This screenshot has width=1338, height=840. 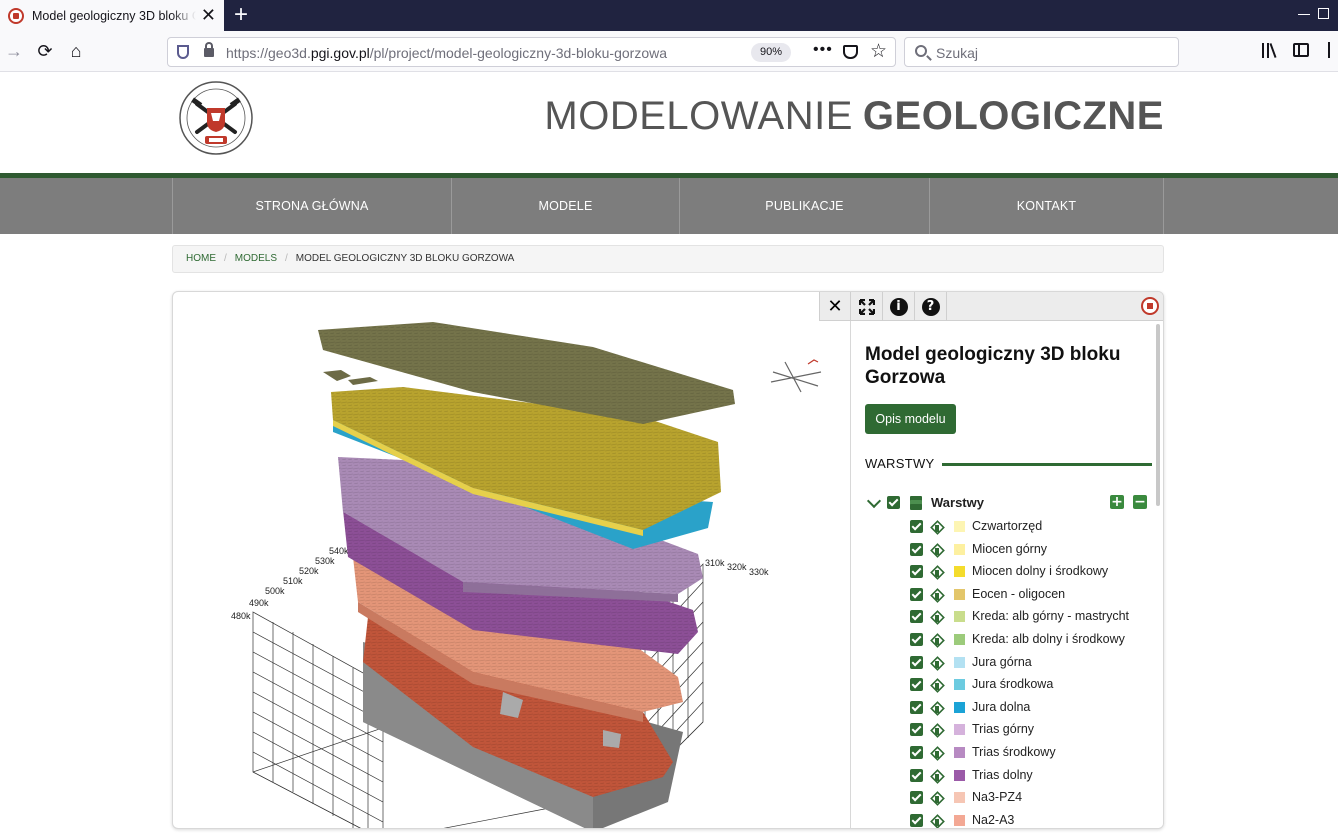 I want to click on layers-tree-root: Warstwy + −, so click(x=1010, y=504).